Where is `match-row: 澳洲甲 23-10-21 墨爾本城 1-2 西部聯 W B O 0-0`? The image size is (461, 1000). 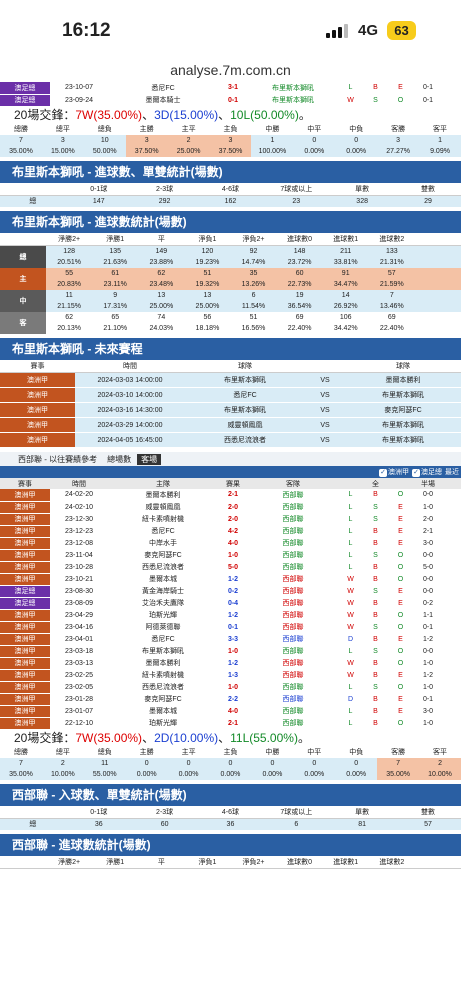
match-row: 澳洲甲 23-10-21 墨爾本城 1-2 西部聯 W B O 0-0 is located at coordinates (230, 579).